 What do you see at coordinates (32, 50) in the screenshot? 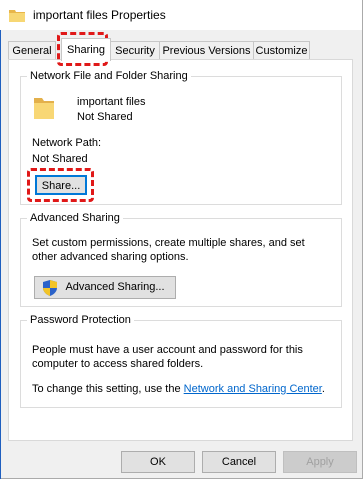
I see `tab-general: General` at bounding box center [32, 50].